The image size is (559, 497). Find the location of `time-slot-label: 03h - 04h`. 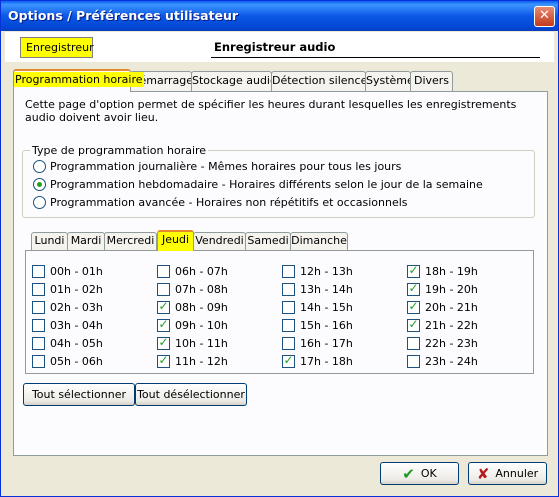

time-slot-label: 03h - 04h is located at coordinates (76, 325).